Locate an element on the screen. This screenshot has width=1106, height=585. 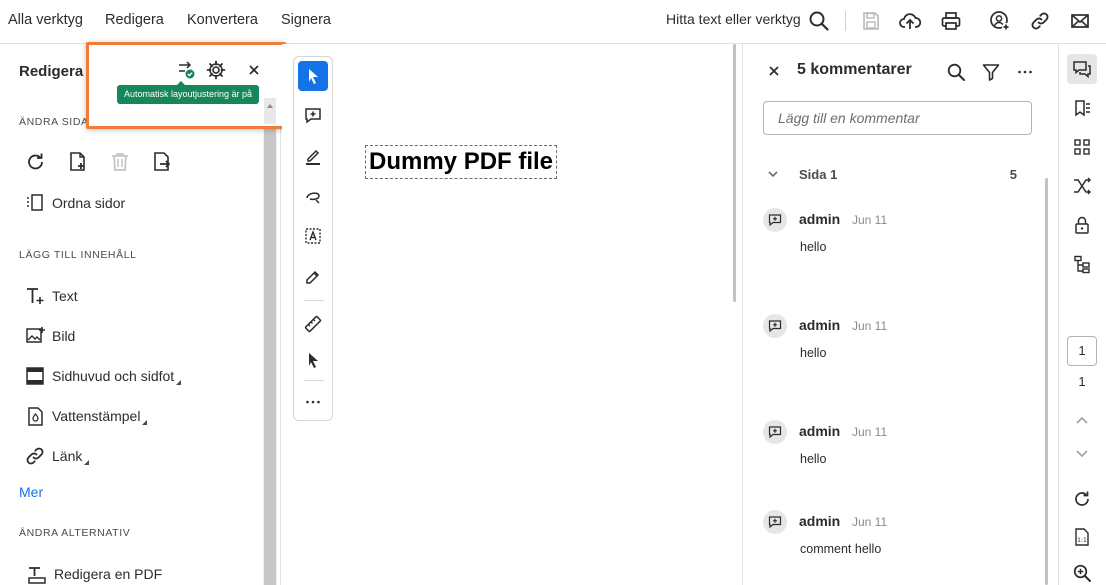
add-text-item: Text is located at coordinates (51, 296).